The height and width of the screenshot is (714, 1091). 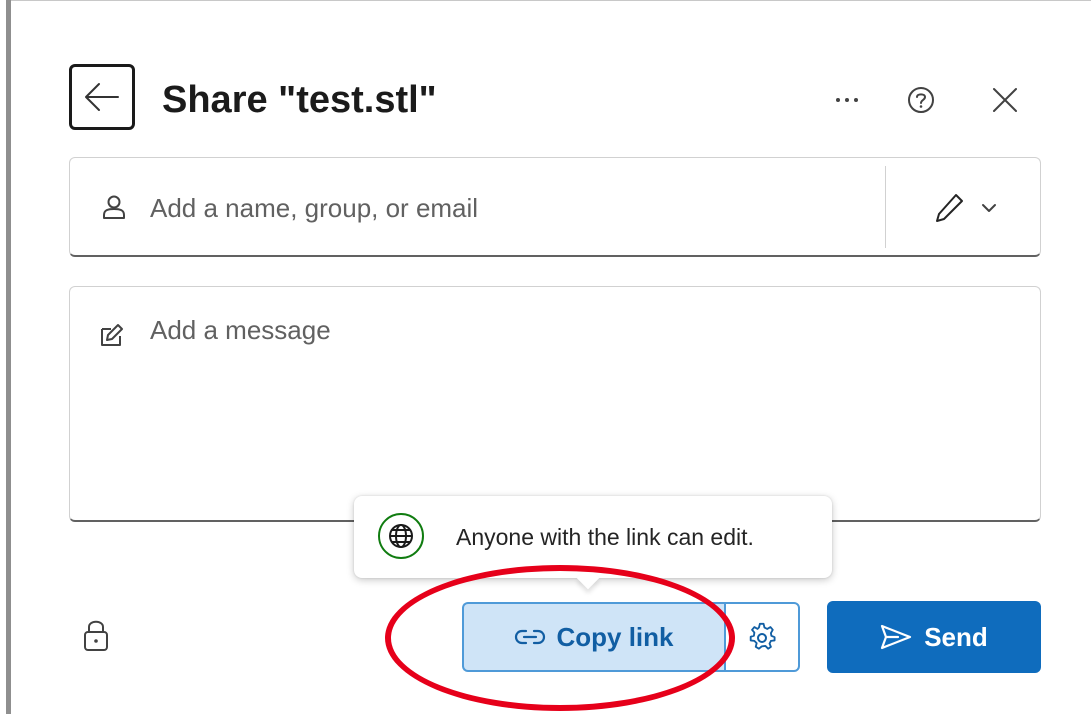 I want to click on copy-link-button: Copy link, so click(x=593, y=637).